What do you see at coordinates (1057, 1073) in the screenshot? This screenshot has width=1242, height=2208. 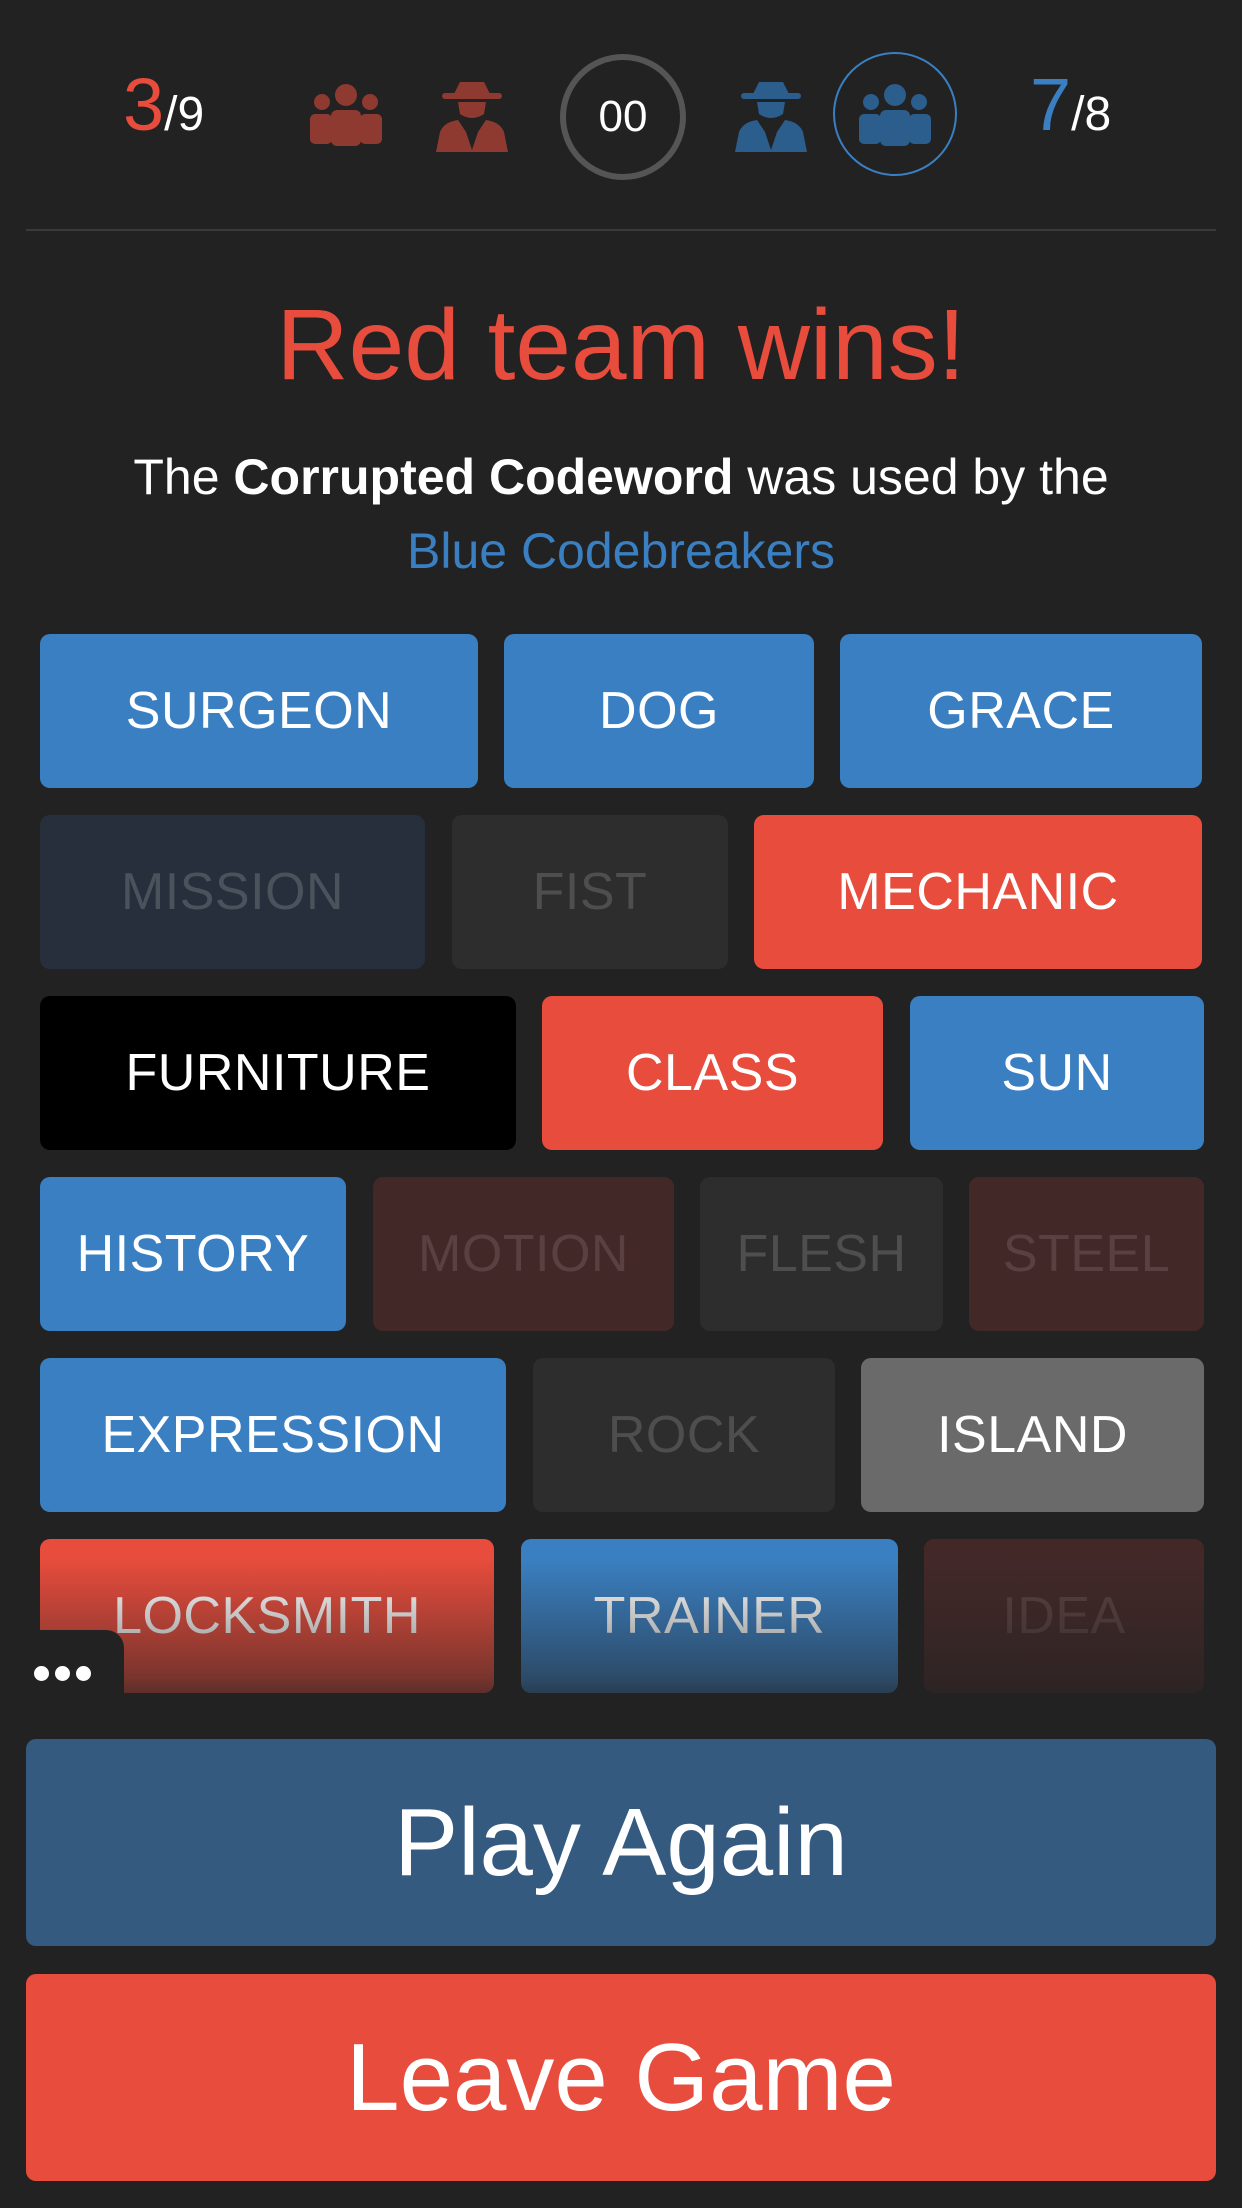 I see `word-card: SUN` at bounding box center [1057, 1073].